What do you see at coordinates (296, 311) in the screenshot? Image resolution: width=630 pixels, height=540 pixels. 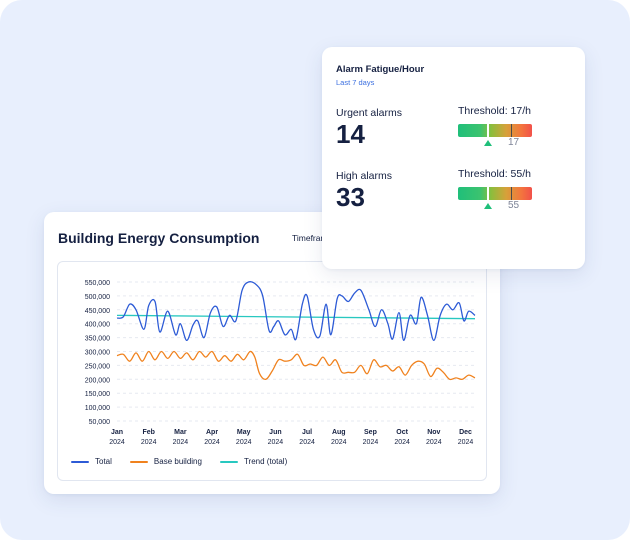 I see `series-line-total` at bounding box center [296, 311].